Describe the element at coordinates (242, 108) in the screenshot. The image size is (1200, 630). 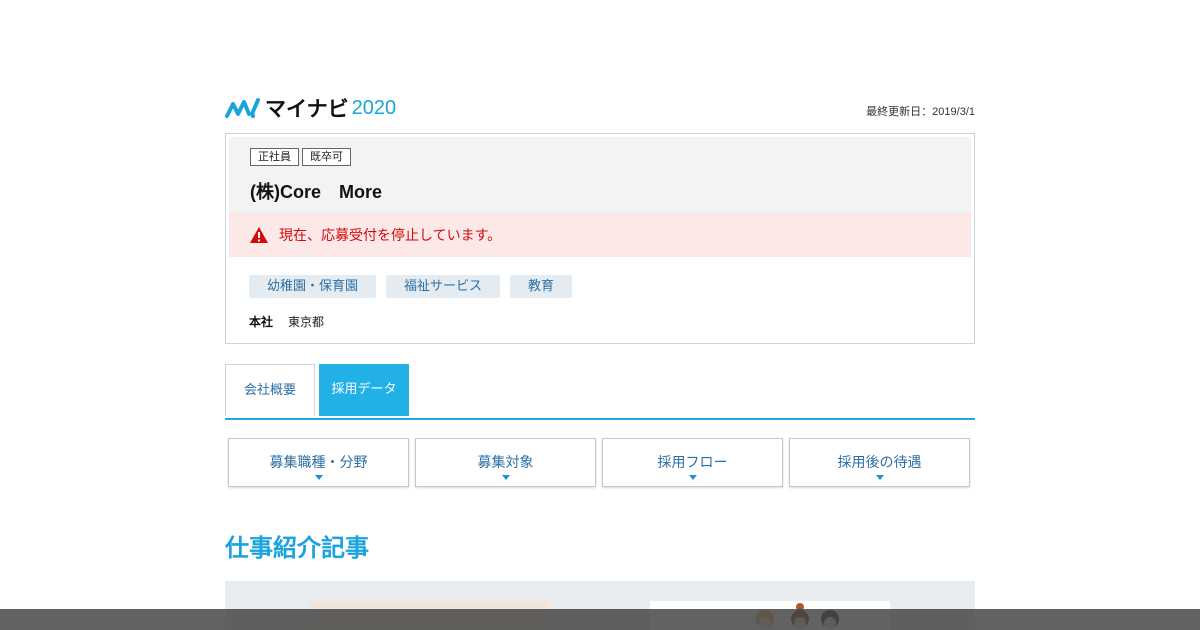
I see `mynavi-mark-icon` at that location.